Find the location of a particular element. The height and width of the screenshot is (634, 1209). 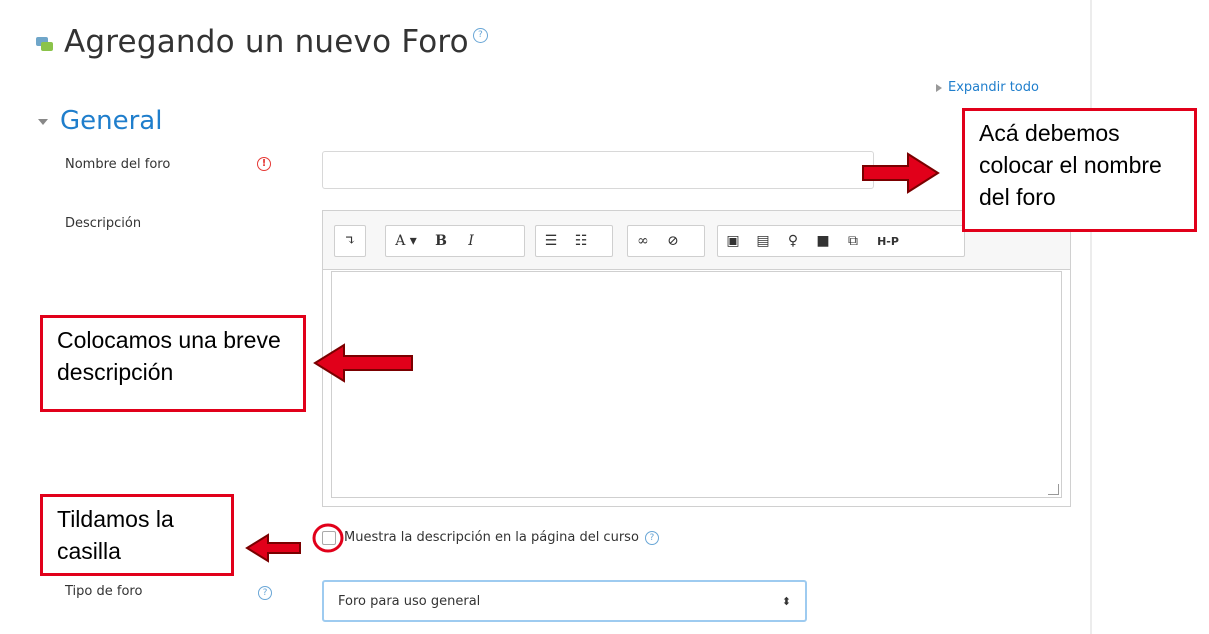

description-label: Descripción is located at coordinates (103, 223).